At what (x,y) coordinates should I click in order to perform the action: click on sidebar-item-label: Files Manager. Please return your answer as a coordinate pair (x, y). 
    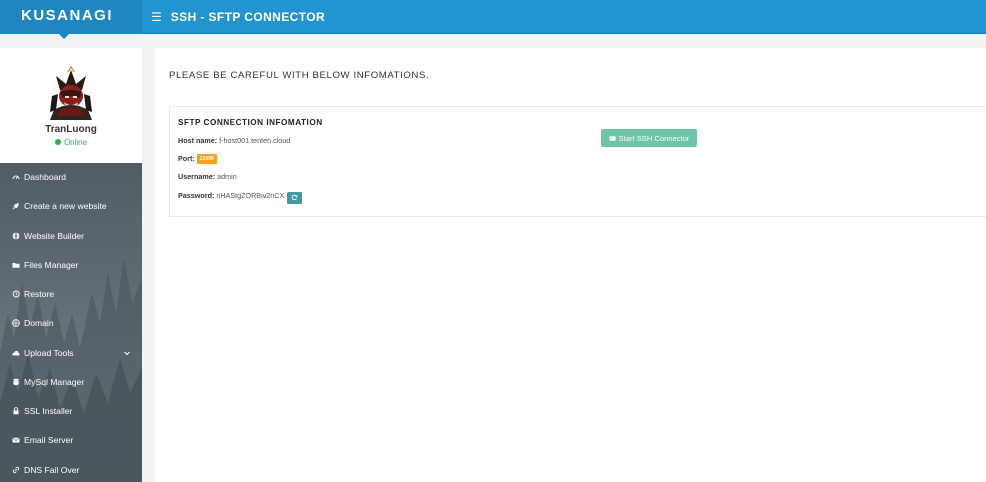
    Looking at the image, I should click on (51, 265).